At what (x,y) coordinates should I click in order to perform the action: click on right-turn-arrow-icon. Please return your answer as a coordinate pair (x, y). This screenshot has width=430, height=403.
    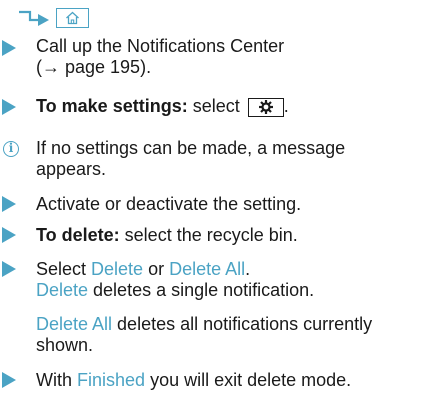
    Looking at the image, I should click on (34, 18).